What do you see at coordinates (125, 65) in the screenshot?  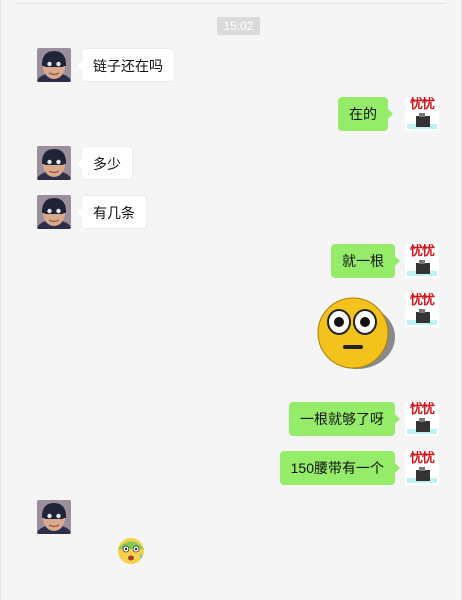 I see `message-bubble: 链子还在吗` at bounding box center [125, 65].